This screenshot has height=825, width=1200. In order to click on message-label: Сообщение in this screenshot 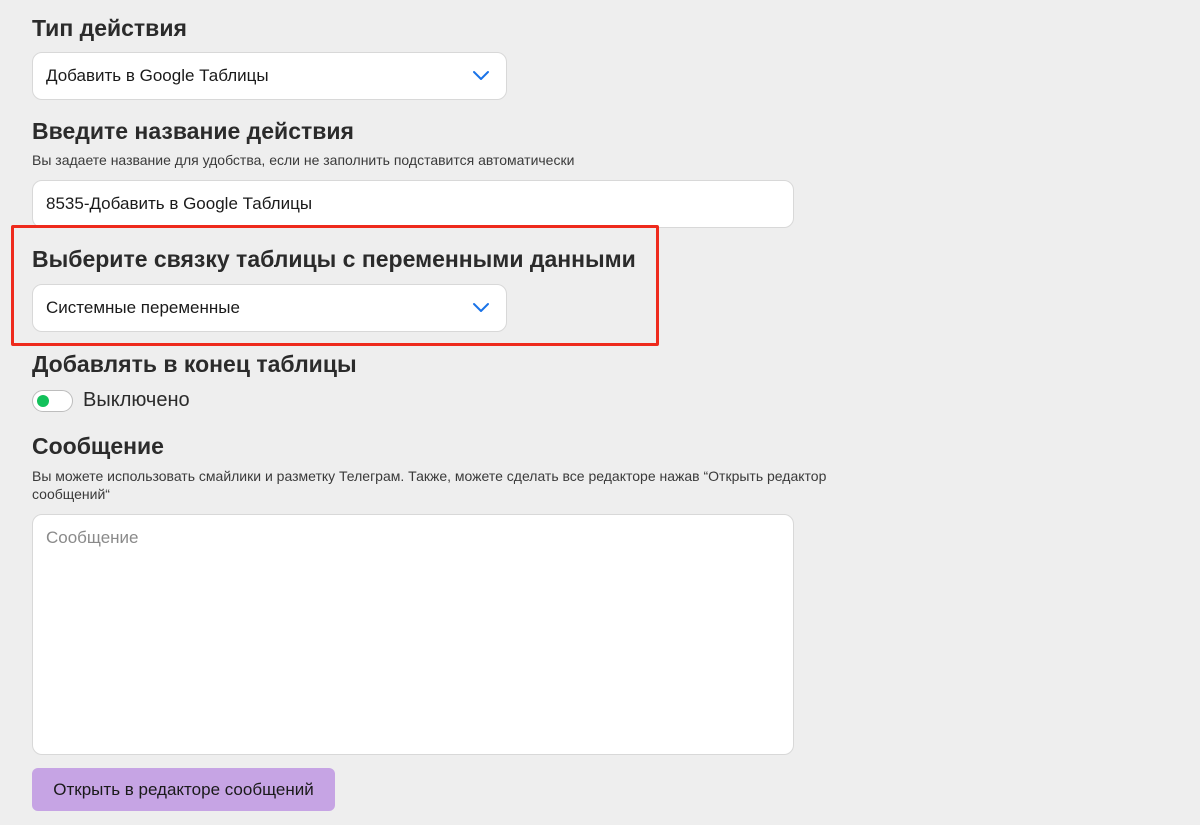, I will do `click(98, 446)`.